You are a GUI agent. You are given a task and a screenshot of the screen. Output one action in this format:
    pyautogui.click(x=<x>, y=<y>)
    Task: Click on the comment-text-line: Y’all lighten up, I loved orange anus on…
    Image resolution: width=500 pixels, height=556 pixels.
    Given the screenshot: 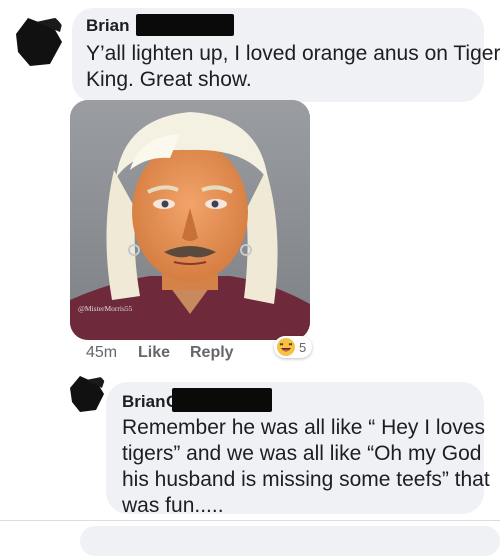 What is the action you would take?
    pyautogui.click(x=293, y=53)
    